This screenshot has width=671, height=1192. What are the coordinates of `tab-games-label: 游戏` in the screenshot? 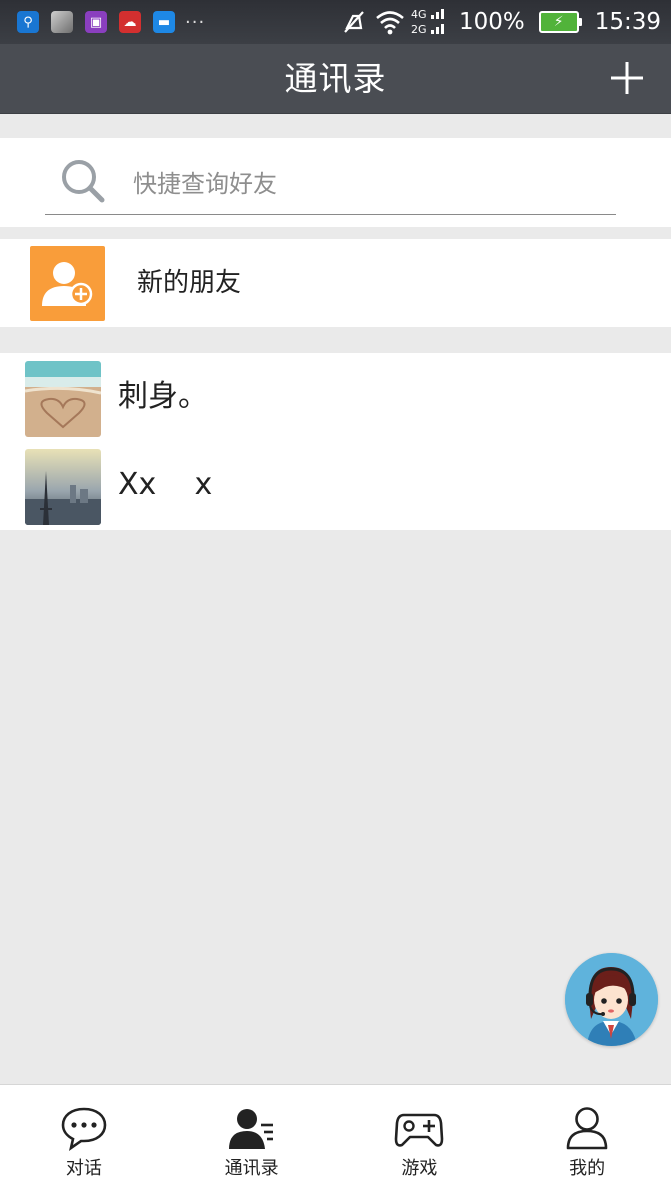 It's located at (419, 1168).